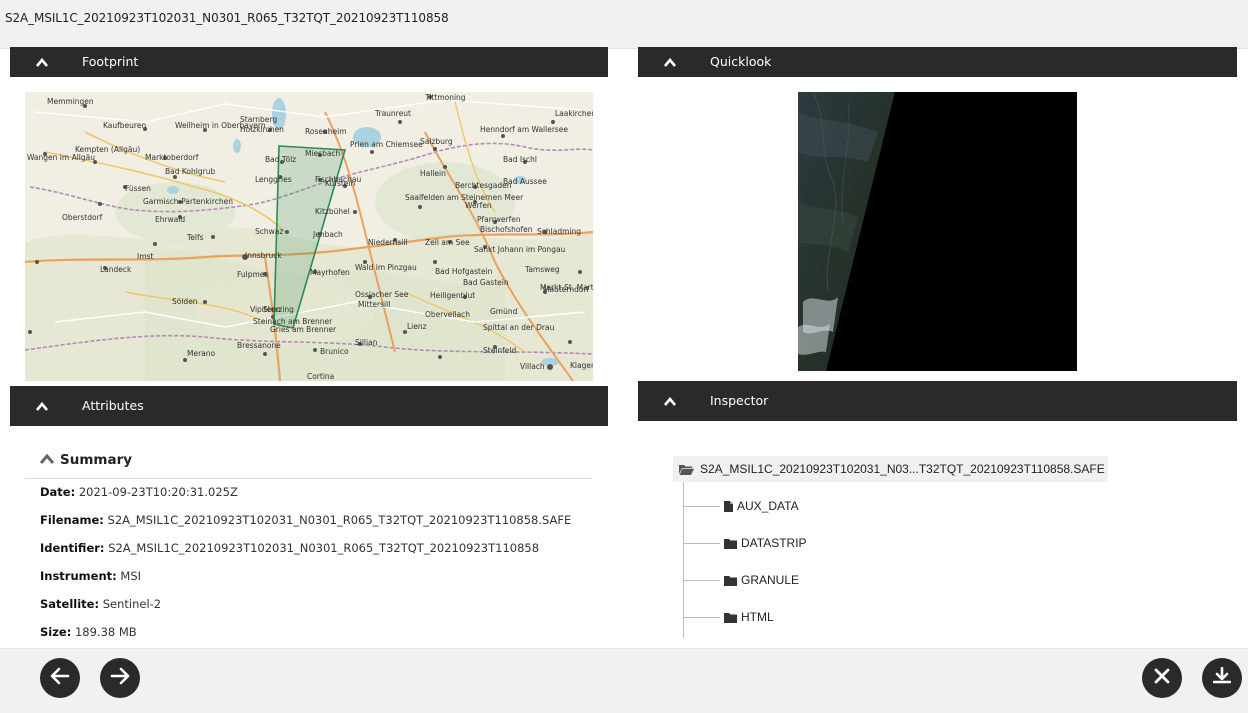 Image resolution: width=1248 pixels, height=713 pixels. Describe the element at coordinates (1162, 678) in the screenshot. I see `close-button` at that location.